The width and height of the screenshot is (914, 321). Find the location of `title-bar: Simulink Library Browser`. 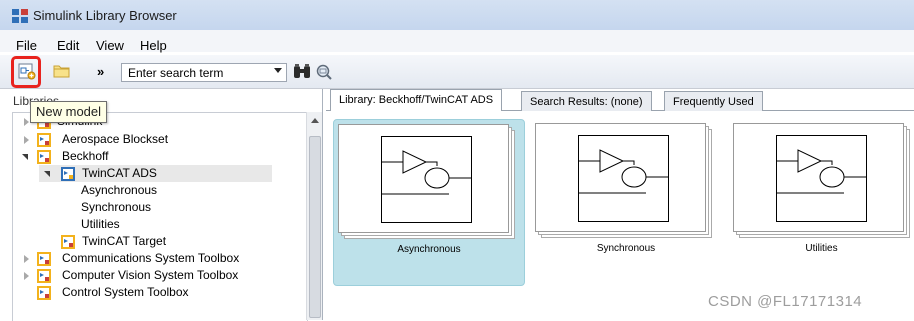

title-bar: Simulink Library Browser is located at coordinates (457, 15).